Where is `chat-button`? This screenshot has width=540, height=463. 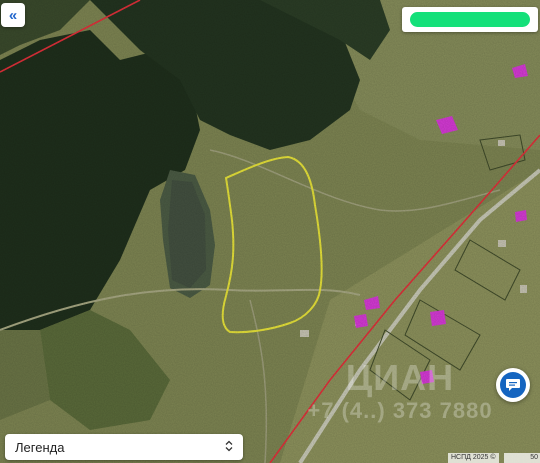
chat-button is located at coordinates (513, 385).